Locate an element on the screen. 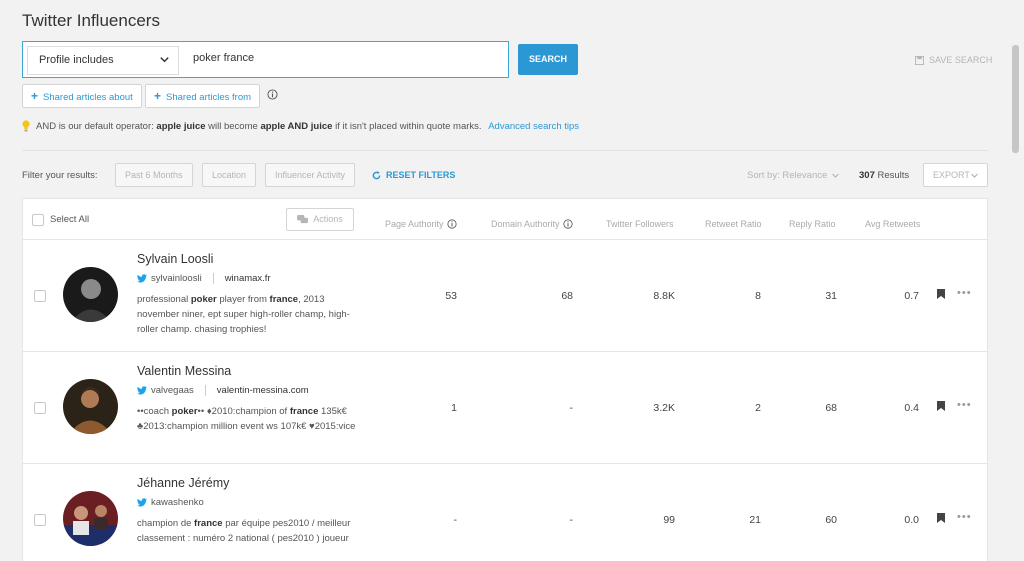 The width and height of the screenshot is (1024, 561). domain-authority-value: 68 is located at coordinates (567, 296).